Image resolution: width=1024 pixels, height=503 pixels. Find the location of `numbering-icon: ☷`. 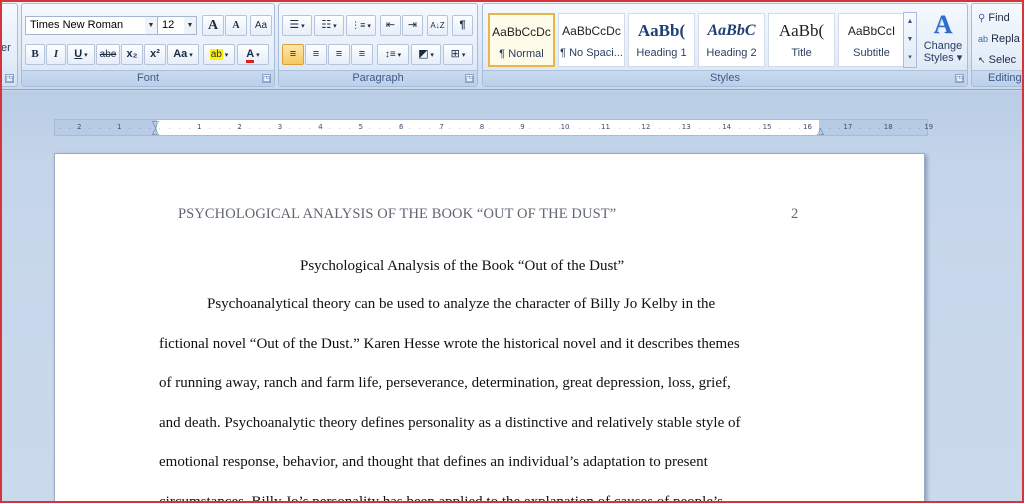

numbering-icon: ☷ is located at coordinates (326, 25).